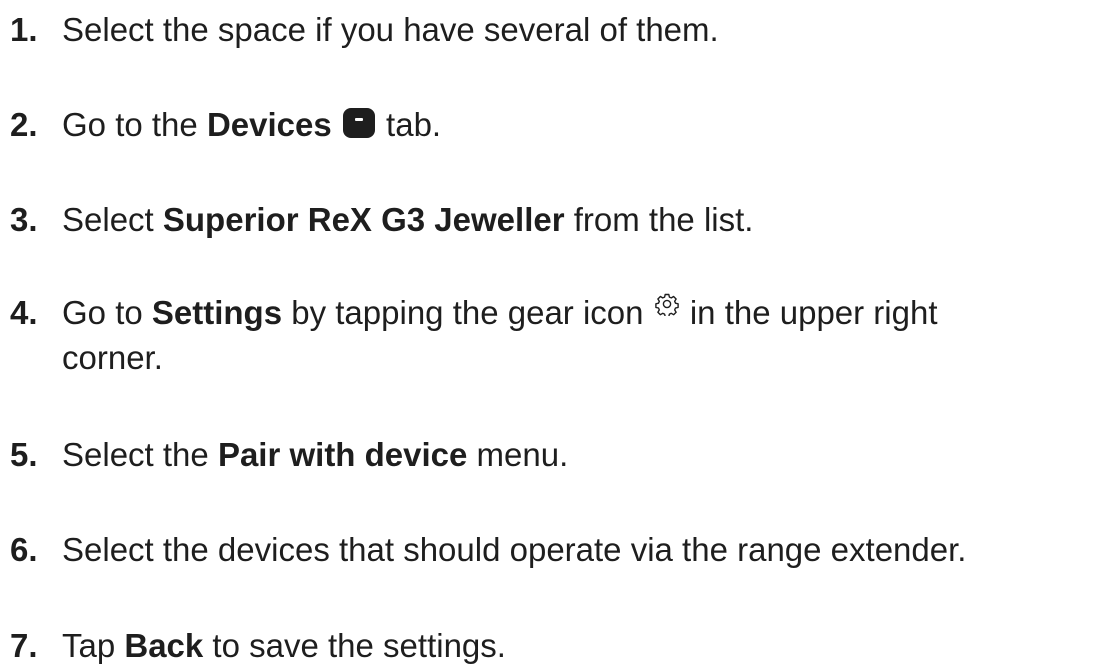 The height and width of the screenshot is (668, 1105). Describe the element at coordinates (24, 549) in the screenshot. I see `step-number: 6.` at that location.